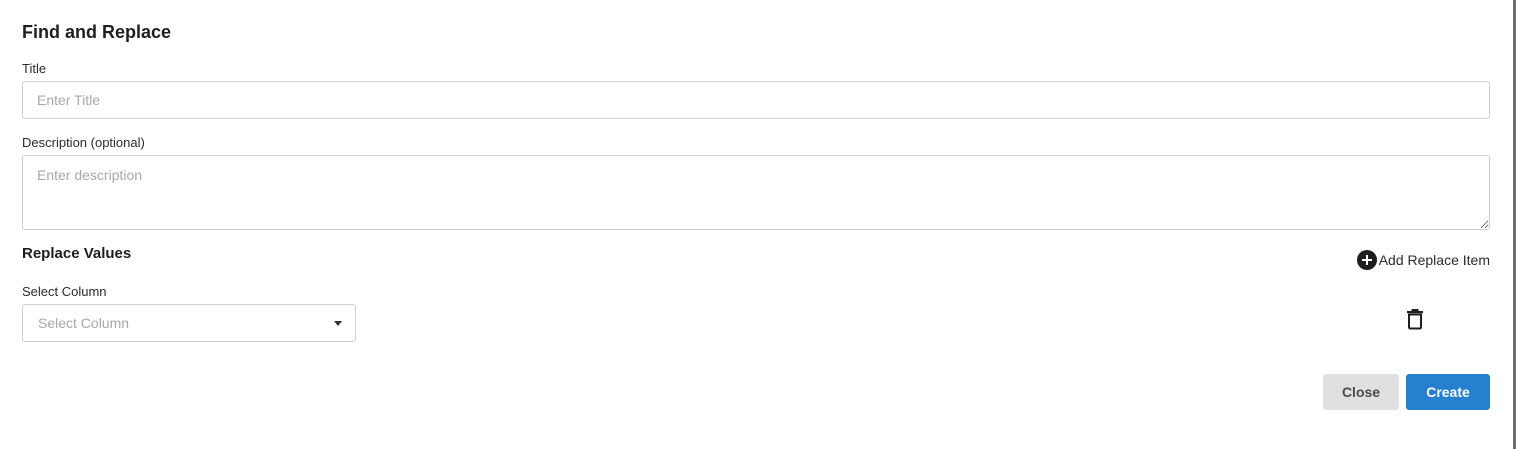 This screenshot has height=449, width=1516. I want to click on add-replace-item-label: Add Replace Item, so click(1434, 260).